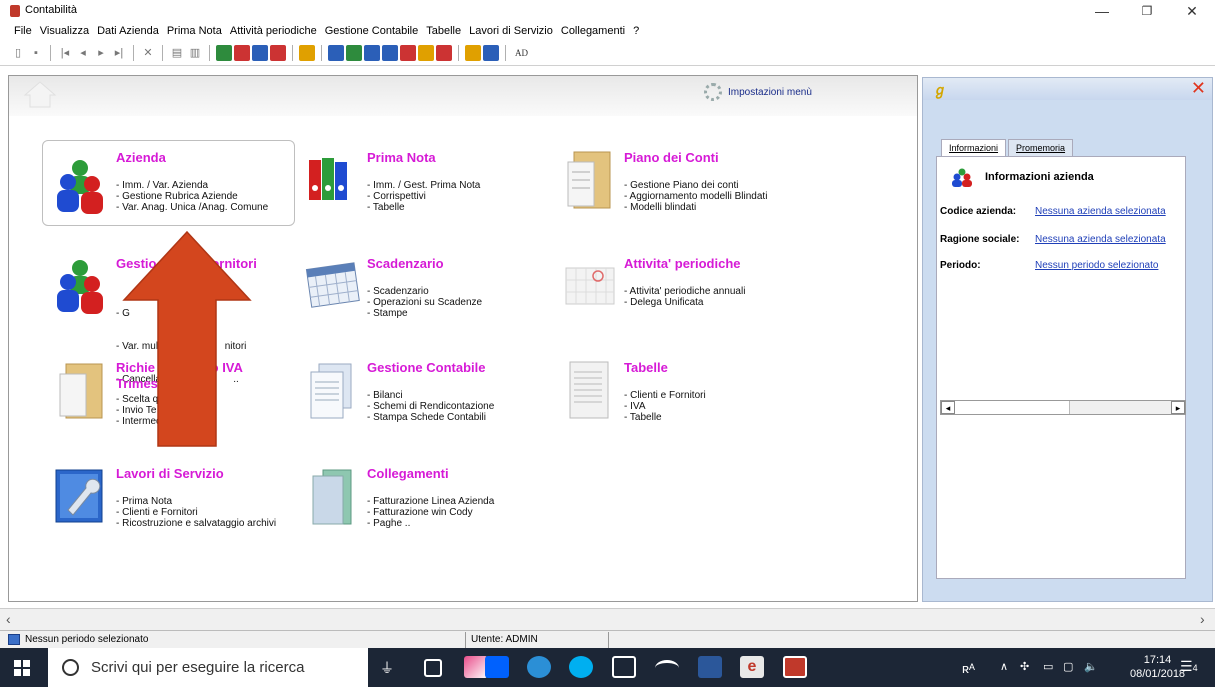 The image size is (1215, 687). Describe the element at coordinates (593, 31) in the screenshot. I see `menu-collegamenti: Collegamenti` at that location.